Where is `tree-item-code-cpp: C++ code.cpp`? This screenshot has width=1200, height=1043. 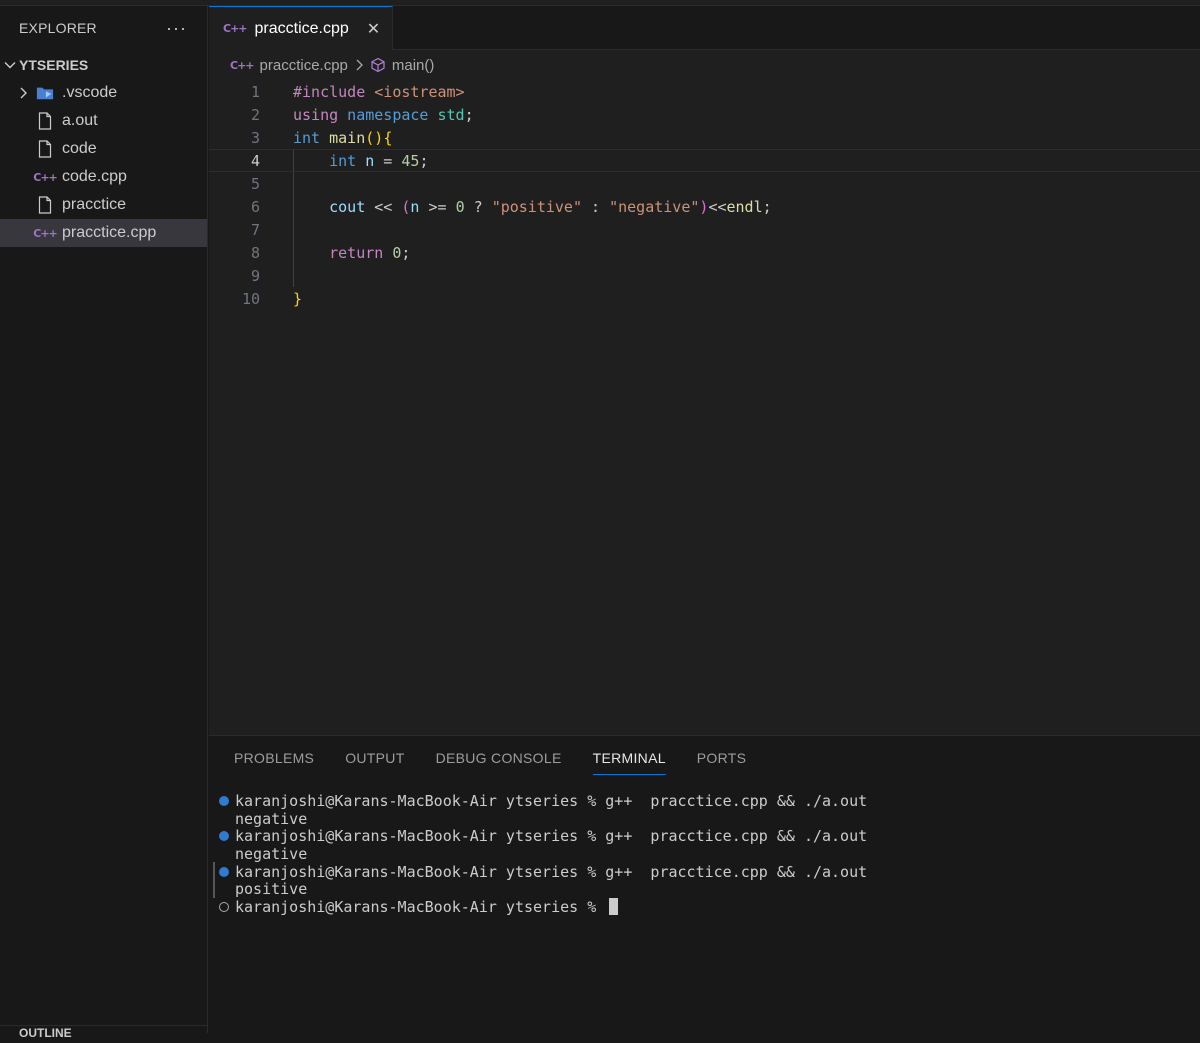
tree-item-code-cpp: C++ code.cpp is located at coordinates (103, 177).